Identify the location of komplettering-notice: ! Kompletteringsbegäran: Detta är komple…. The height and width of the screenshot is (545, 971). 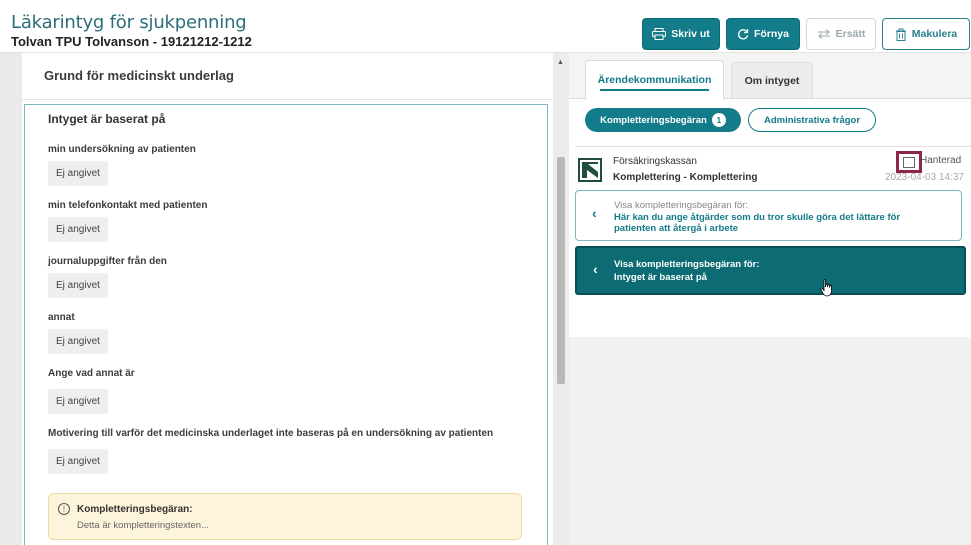
(285, 516).